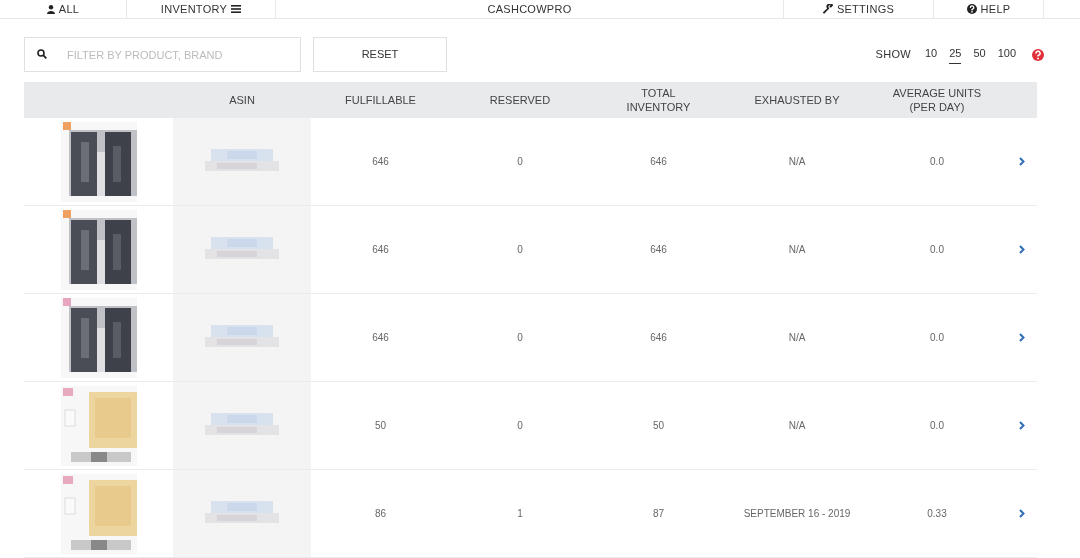 The height and width of the screenshot is (558, 1080). I want to click on table-cell-text: 0.33, so click(937, 514).